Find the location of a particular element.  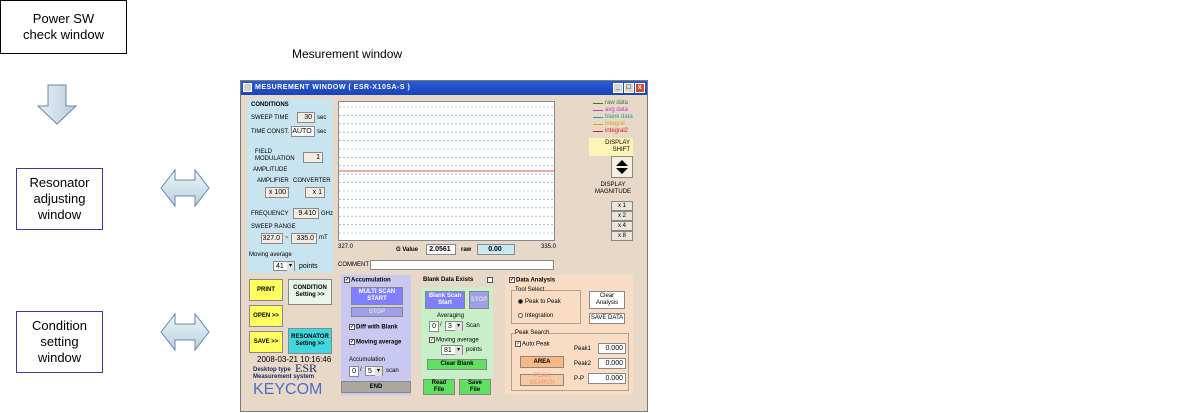

power-box-label: Power SW check window is located at coordinates (63, 26).